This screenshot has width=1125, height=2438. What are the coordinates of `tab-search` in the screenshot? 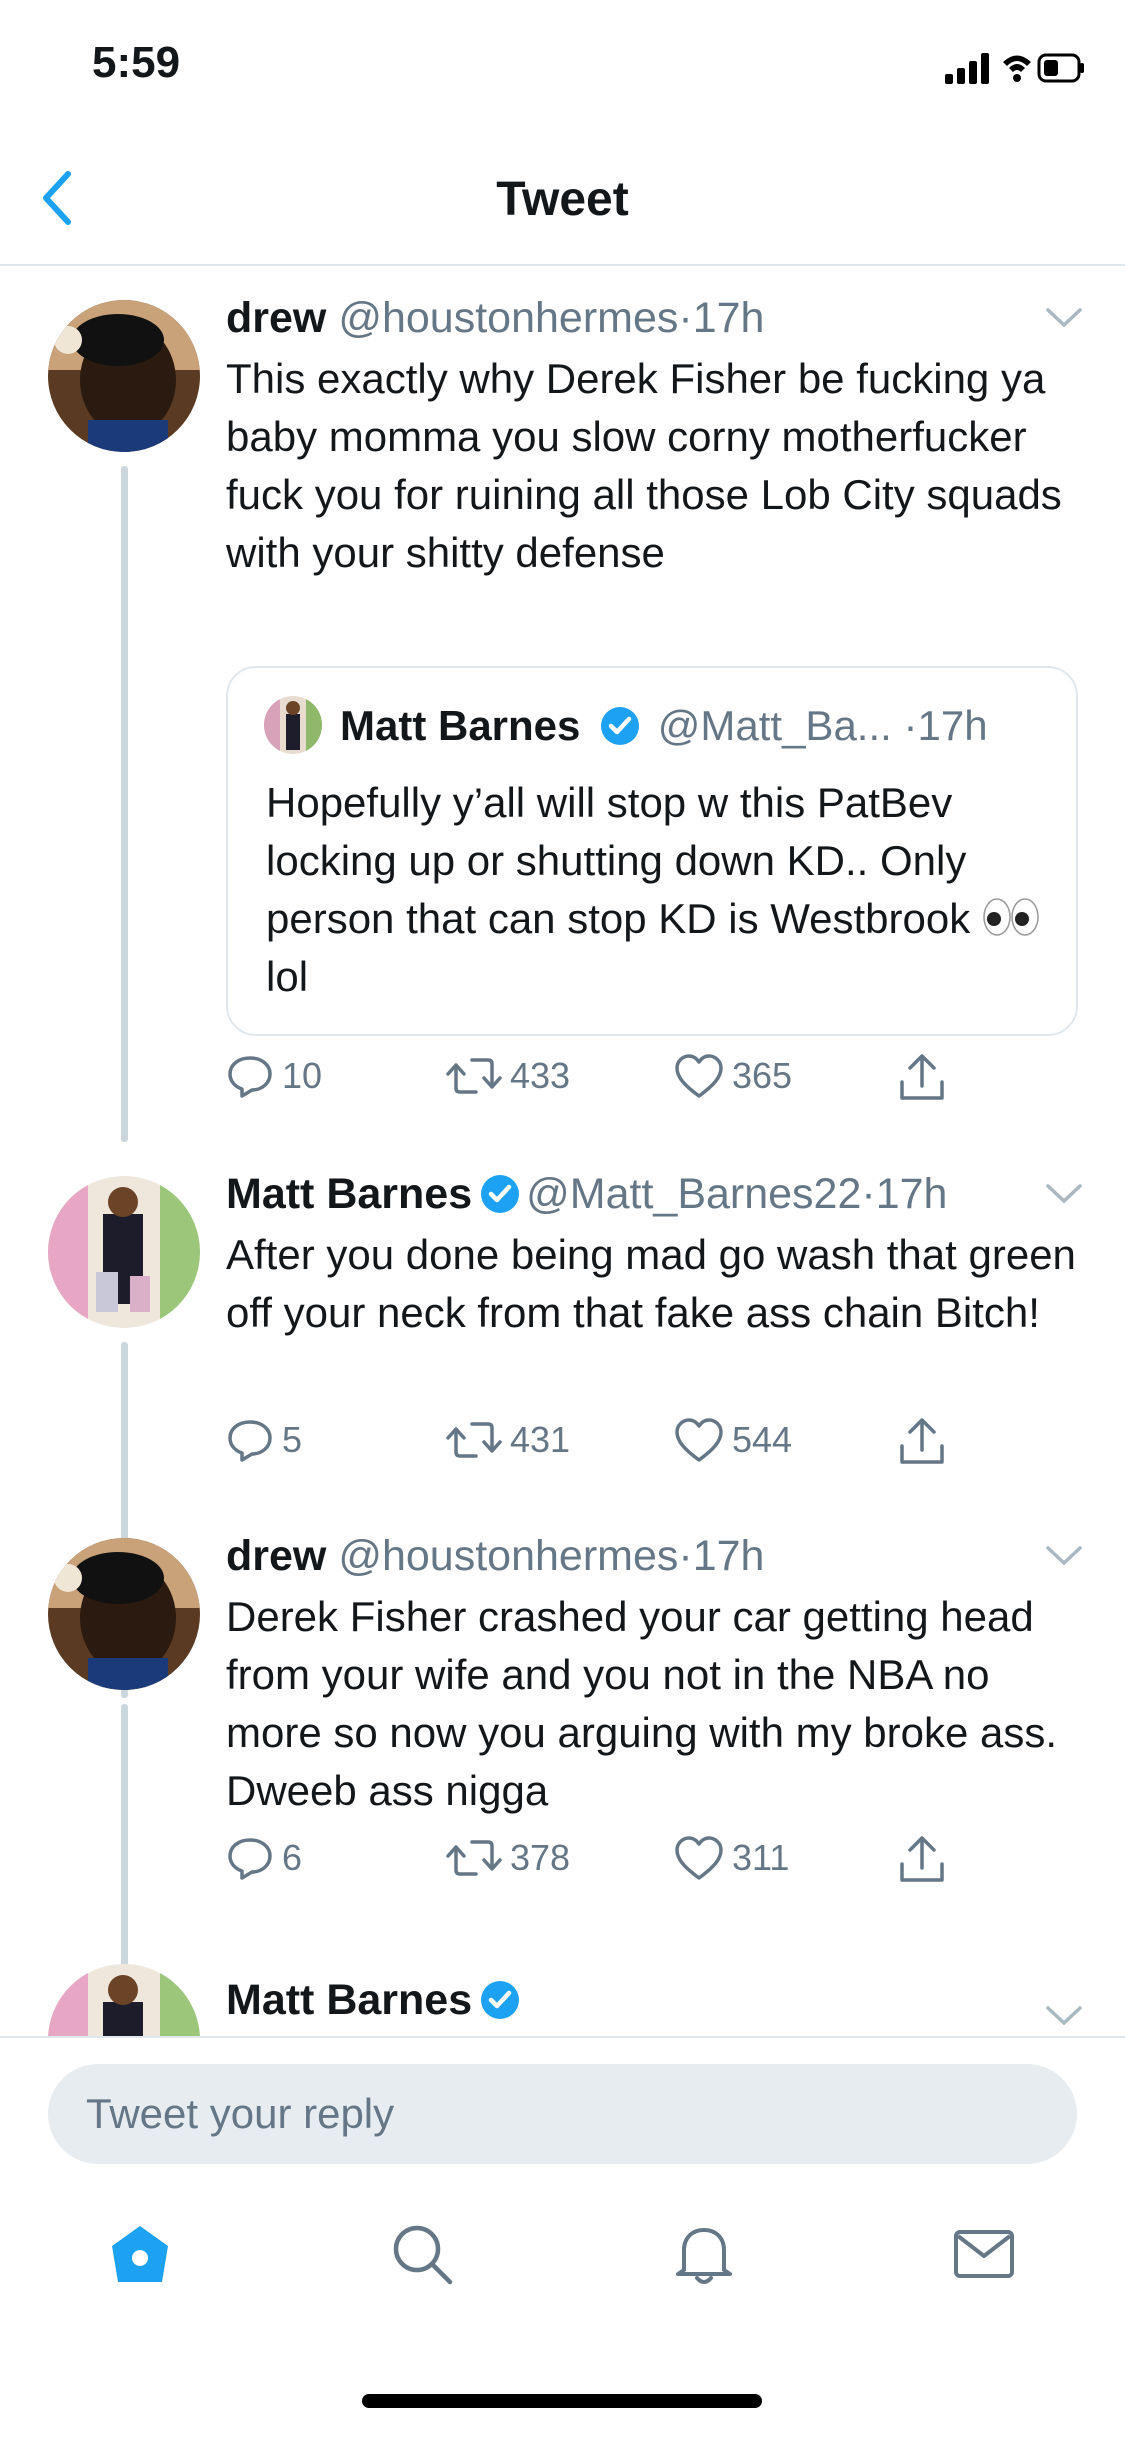 It's located at (422, 2256).